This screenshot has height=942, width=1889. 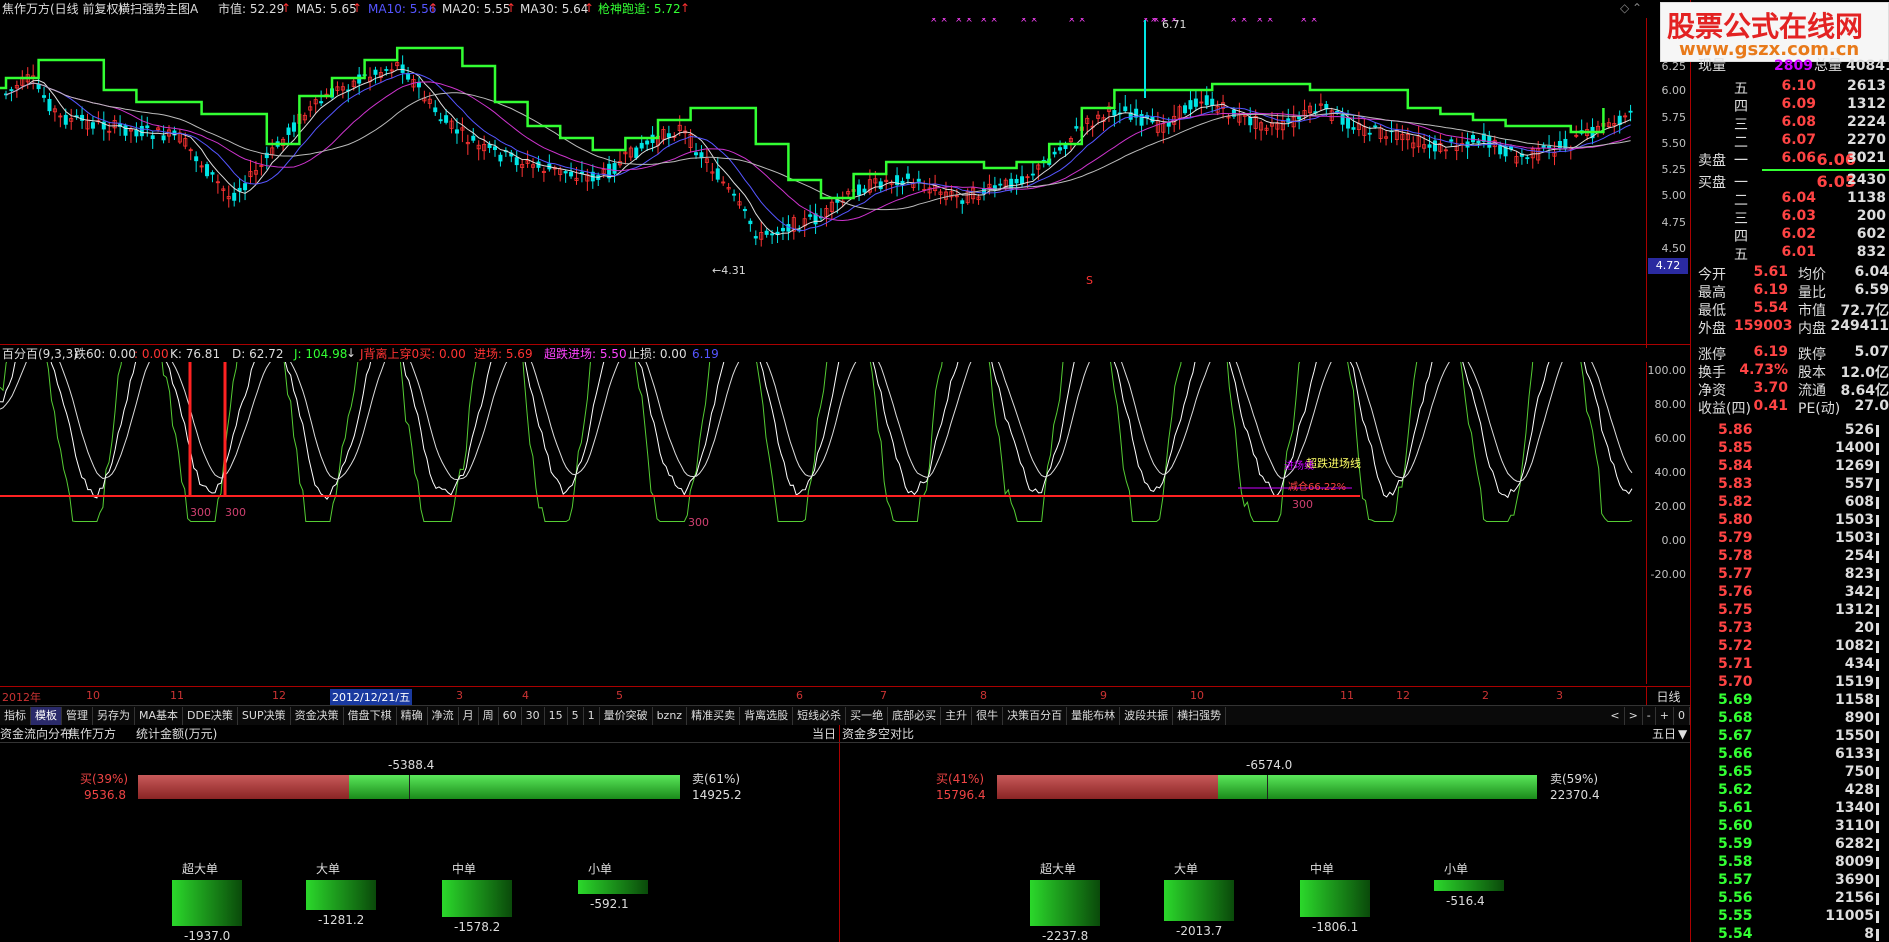 What do you see at coordinates (1649, 715) in the screenshot?
I see `tab-control: -` at bounding box center [1649, 715].